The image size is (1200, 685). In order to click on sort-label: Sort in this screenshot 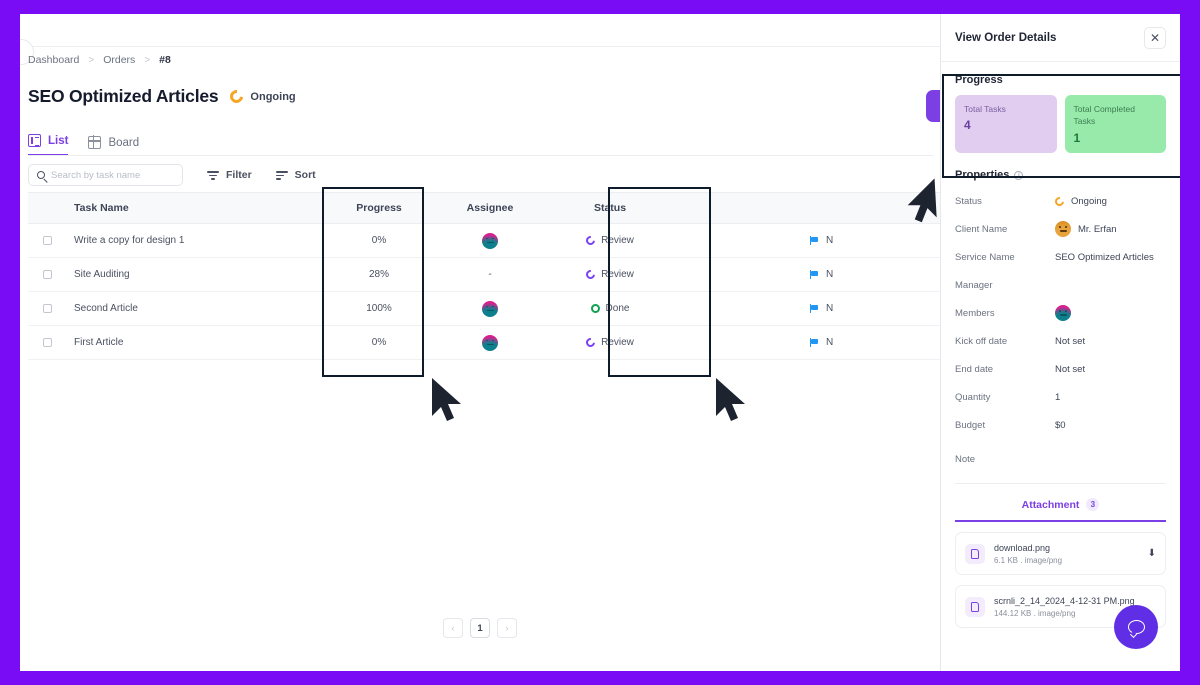, I will do `click(305, 175)`.